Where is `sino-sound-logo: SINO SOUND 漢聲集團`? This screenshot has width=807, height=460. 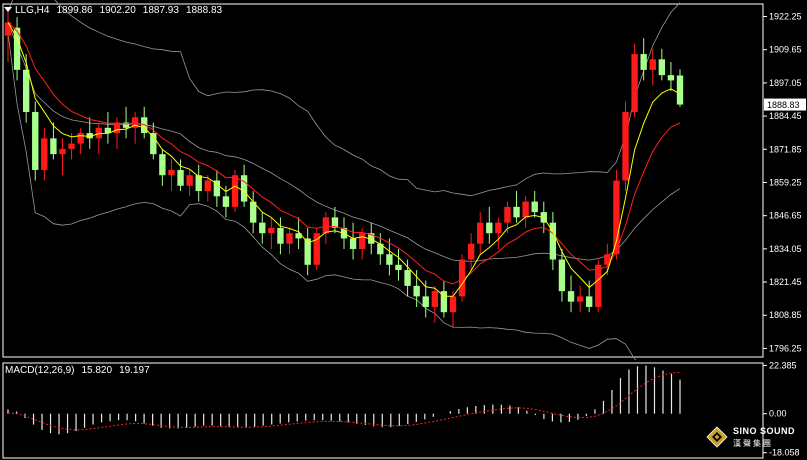
sino-sound-logo: SINO SOUND 漢聲集團 is located at coordinates (754, 441).